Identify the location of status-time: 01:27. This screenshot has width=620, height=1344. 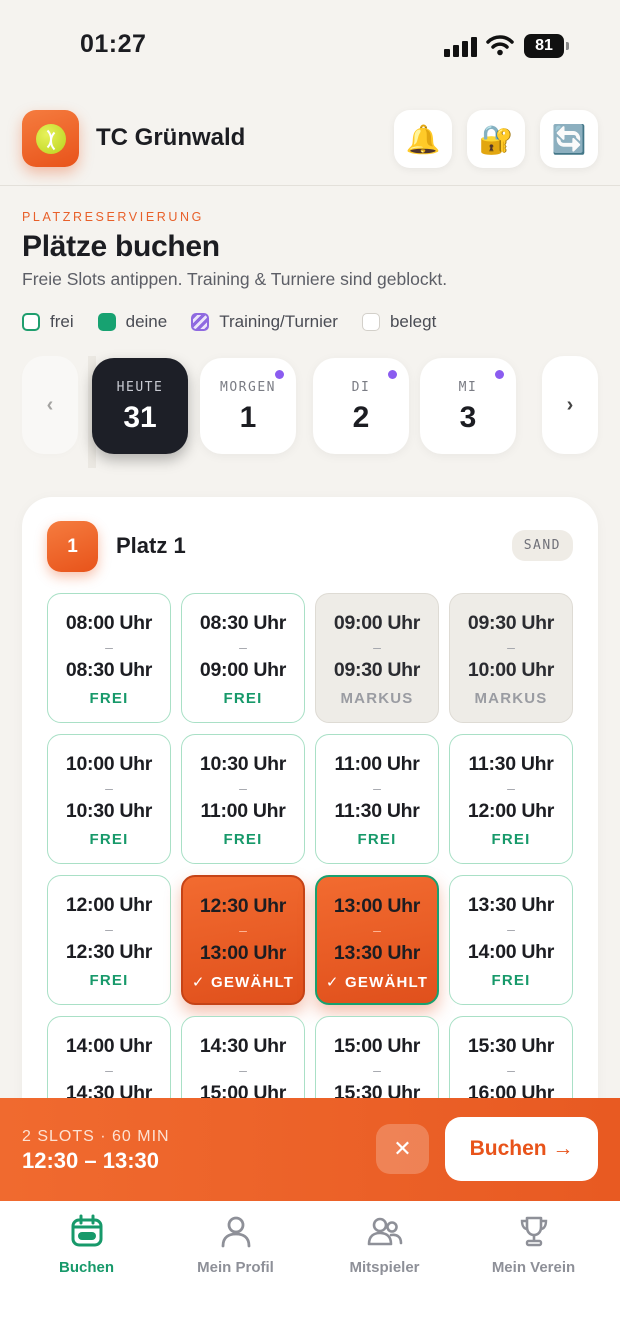
(113, 44).